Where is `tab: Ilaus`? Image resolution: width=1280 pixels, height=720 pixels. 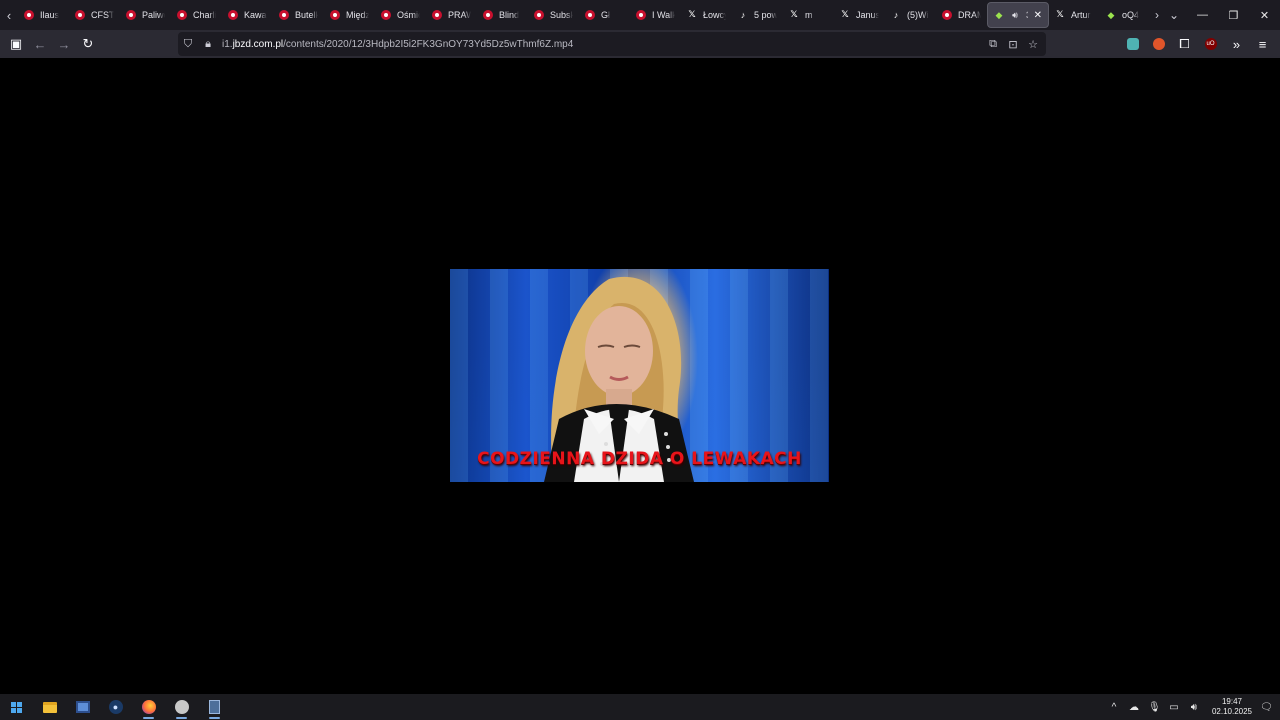
tab: Ilaus is located at coordinates (43, 15).